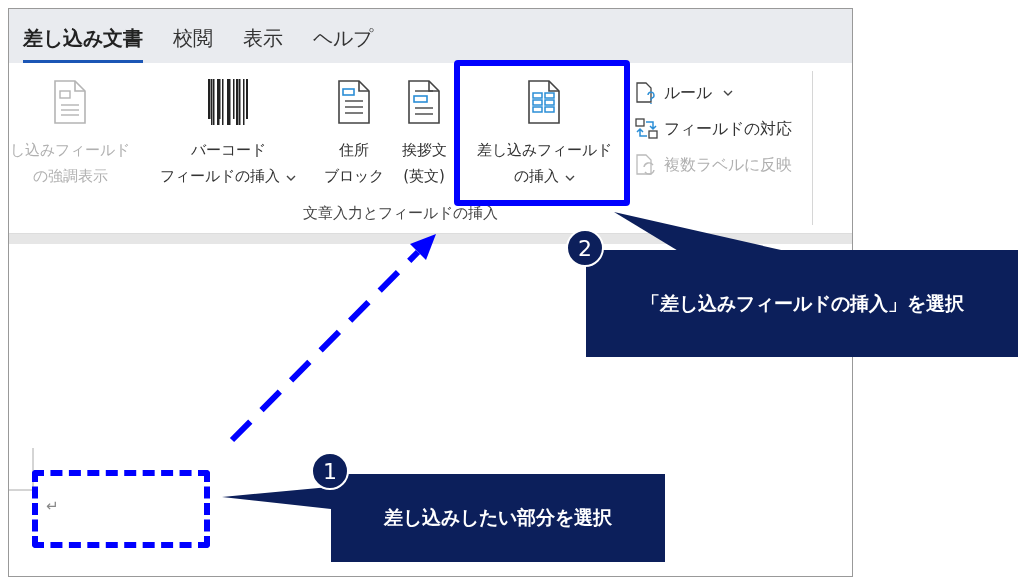 The width and height of the screenshot is (1024, 582). Describe the element at coordinates (544, 102) in the screenshot. I see `table-document-icon` at that location.